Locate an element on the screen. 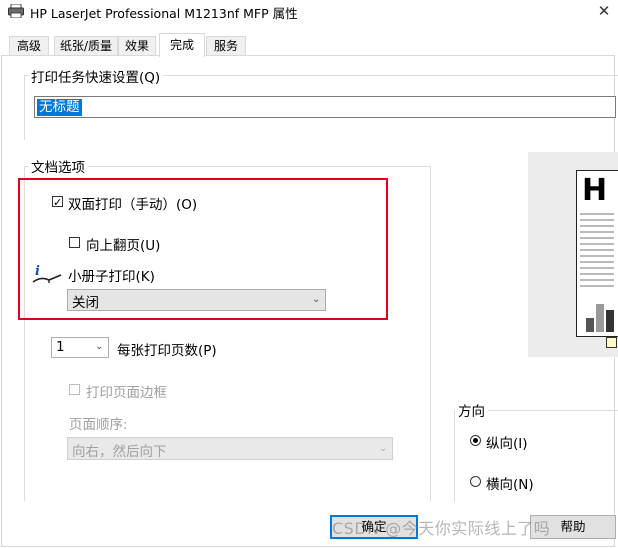  orientation-heading: 方向 is located at coordinates (471, 410).